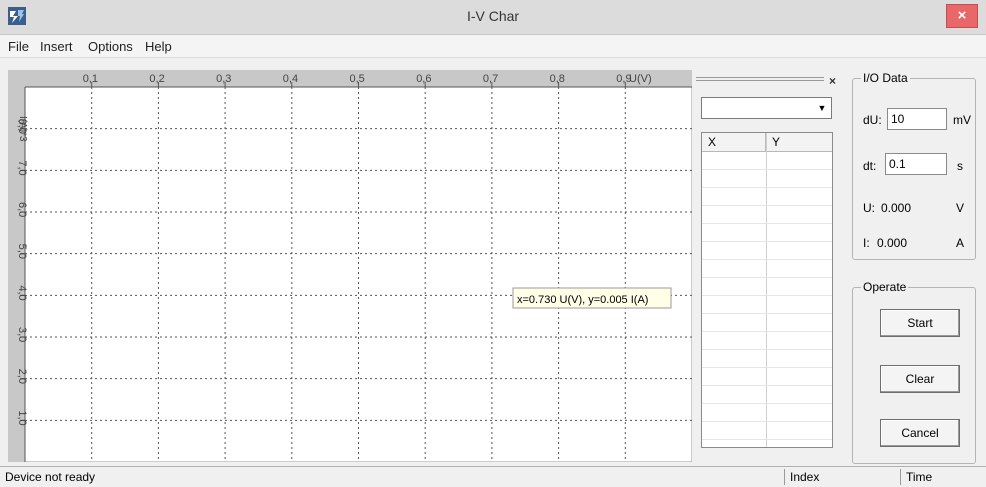 The width and height of the screenshot is (986, 487). Describe the element at coordinates (872, 120) in the screenshot. I see `du-label: dU:` at that location.